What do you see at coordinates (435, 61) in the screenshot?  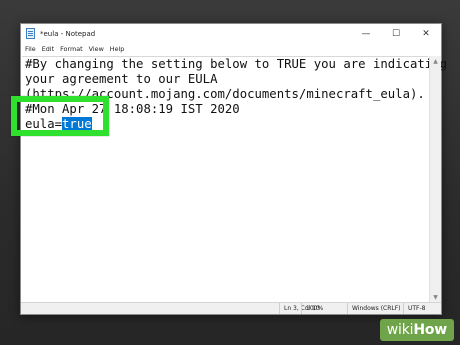 I see `scroll-up-icon: ▲` at bounding box center [435, 61].